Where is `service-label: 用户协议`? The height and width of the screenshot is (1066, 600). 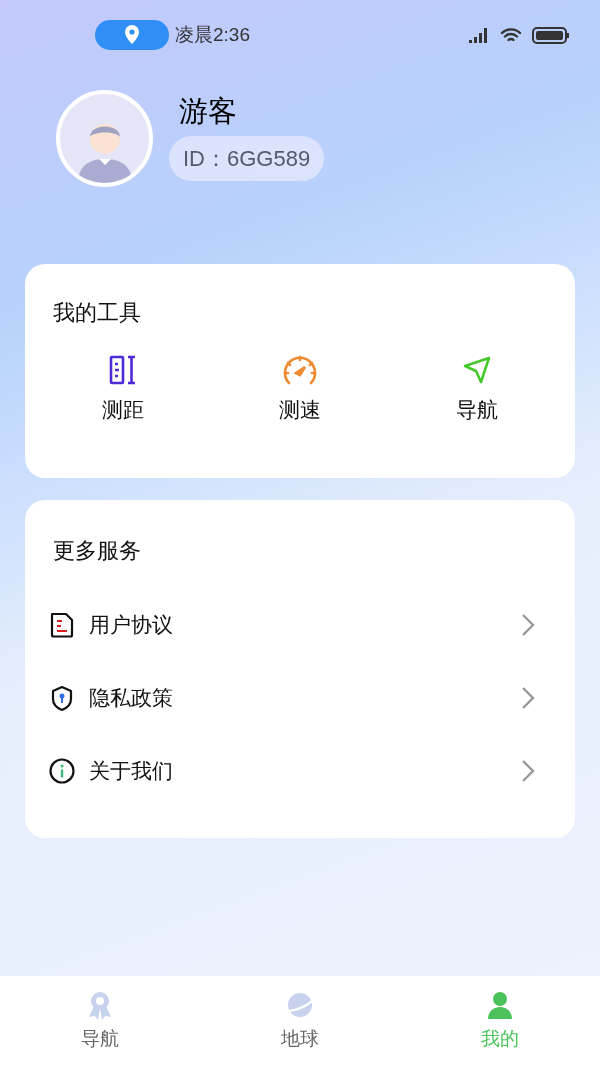 service-label: 用户协议 is located at coordinates (131, 624).